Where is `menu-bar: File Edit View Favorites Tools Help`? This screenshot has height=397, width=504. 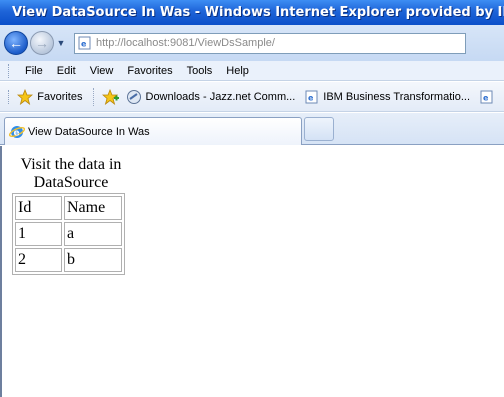
menu-bar: File Edit View Favorites Tools Help is located at coordinates (252, 71).